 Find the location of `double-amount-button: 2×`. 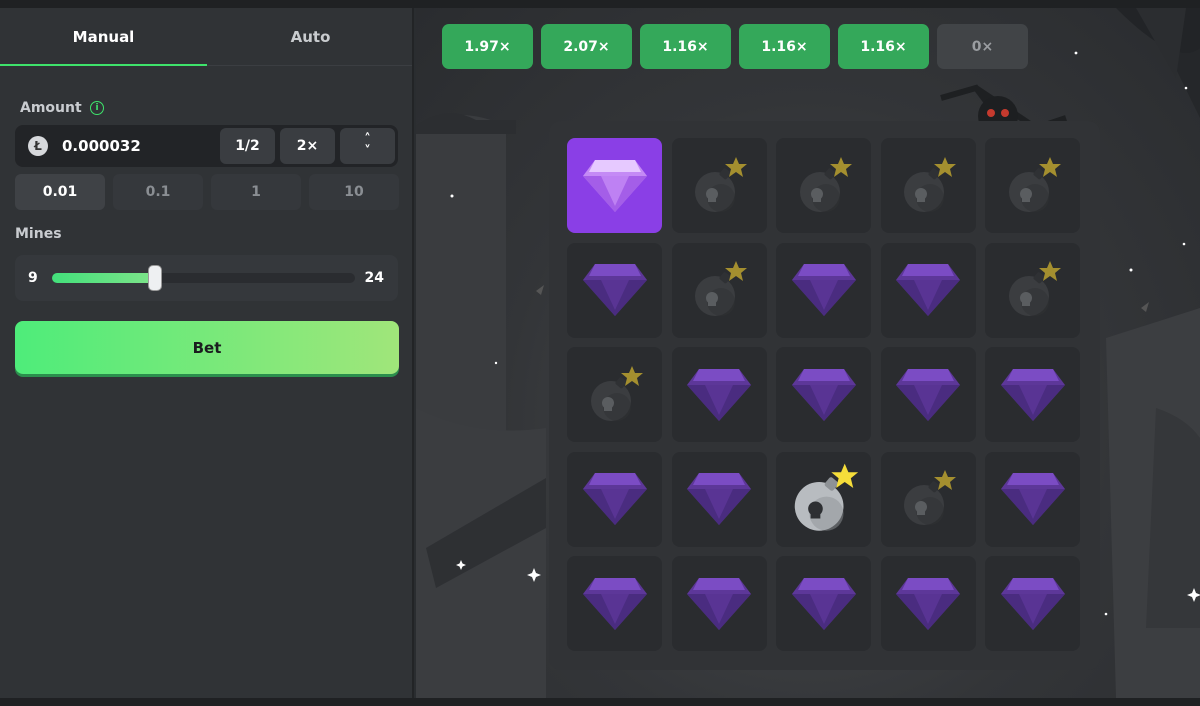

double-amount-button: 2× is located at coordinates (307, 146).